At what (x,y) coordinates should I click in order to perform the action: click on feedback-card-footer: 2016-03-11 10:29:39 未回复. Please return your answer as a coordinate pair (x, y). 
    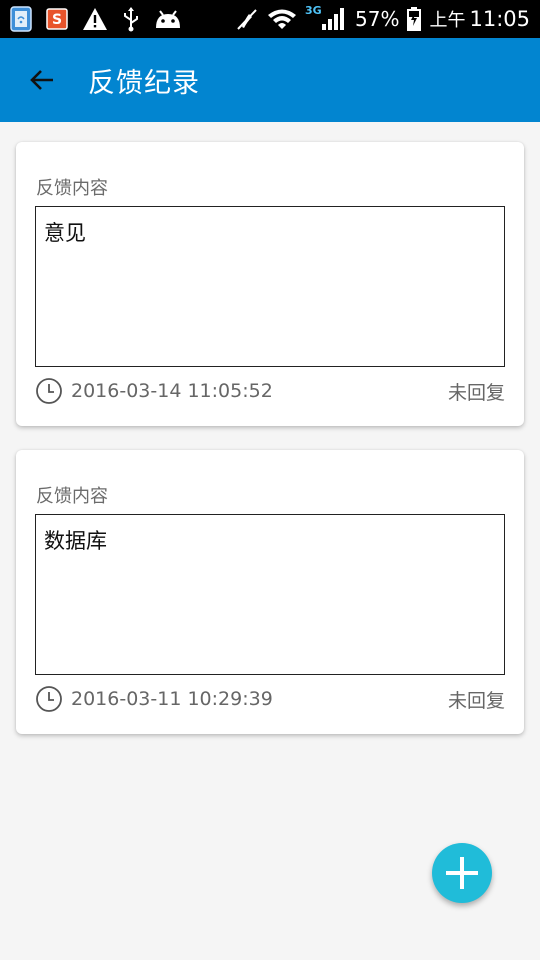
    Looking at the image, I should click on (270, 699).